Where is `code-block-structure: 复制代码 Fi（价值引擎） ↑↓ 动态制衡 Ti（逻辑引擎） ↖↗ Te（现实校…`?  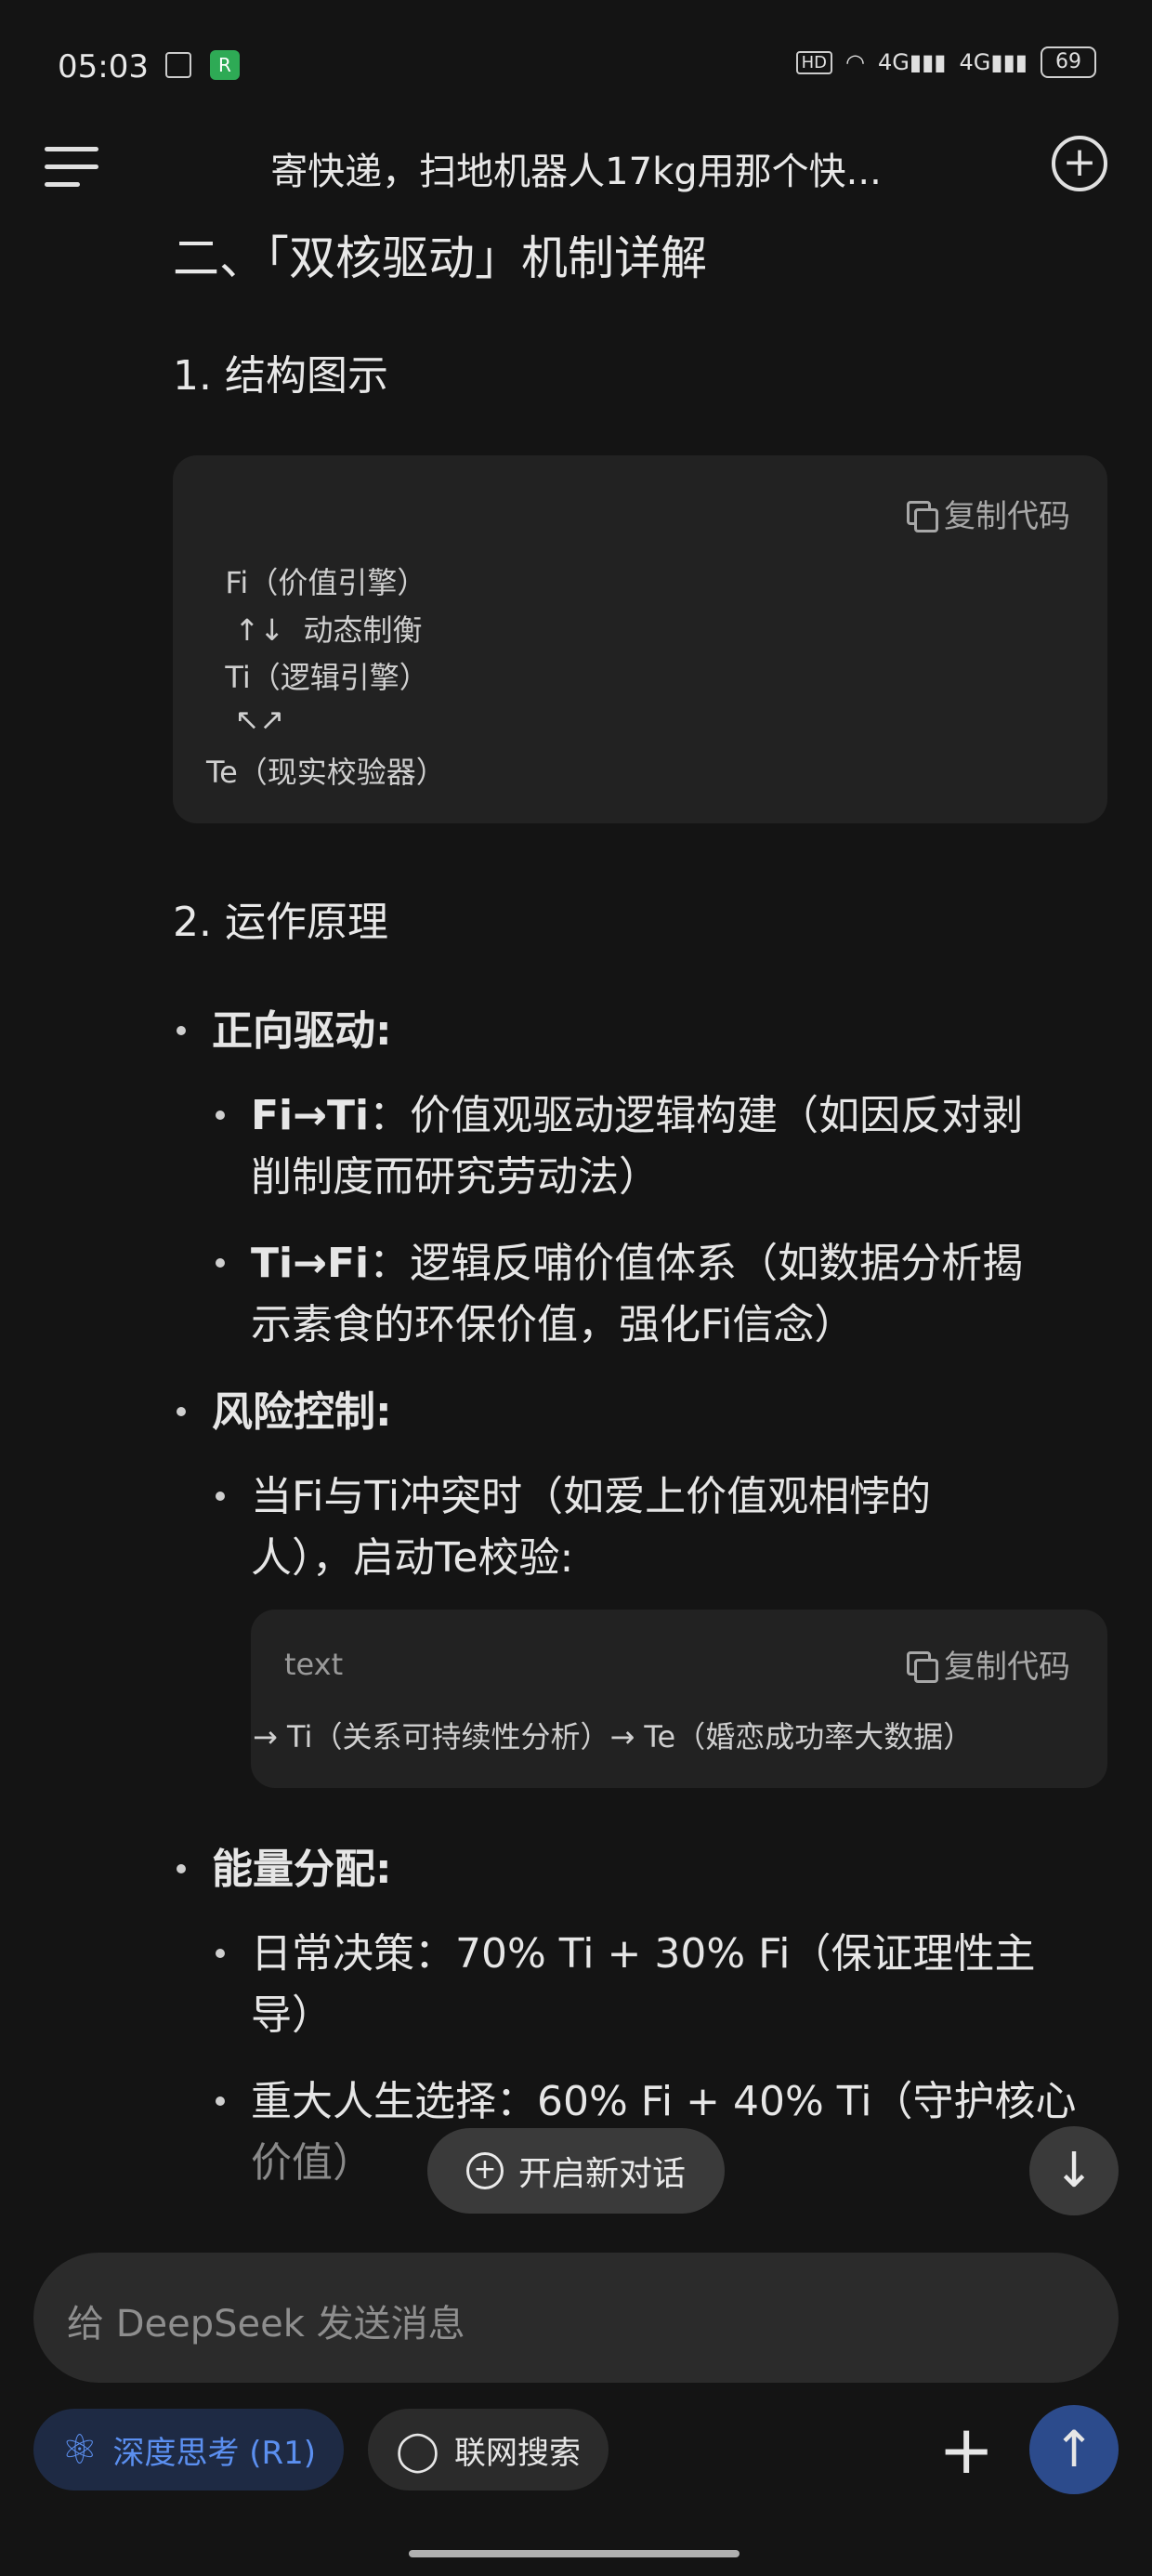 code-block-structure: 复制代码 Fi（价值引擎） ↑↓ 动态制衡 Ti（逻辑引擎） ↖↗ Te（现实校… is located at coordinates (640, 639).